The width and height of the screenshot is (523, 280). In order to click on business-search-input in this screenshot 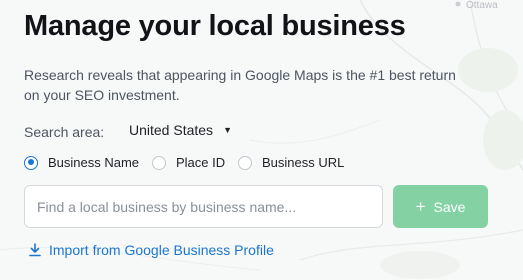, I will do `click(203, 206)`.